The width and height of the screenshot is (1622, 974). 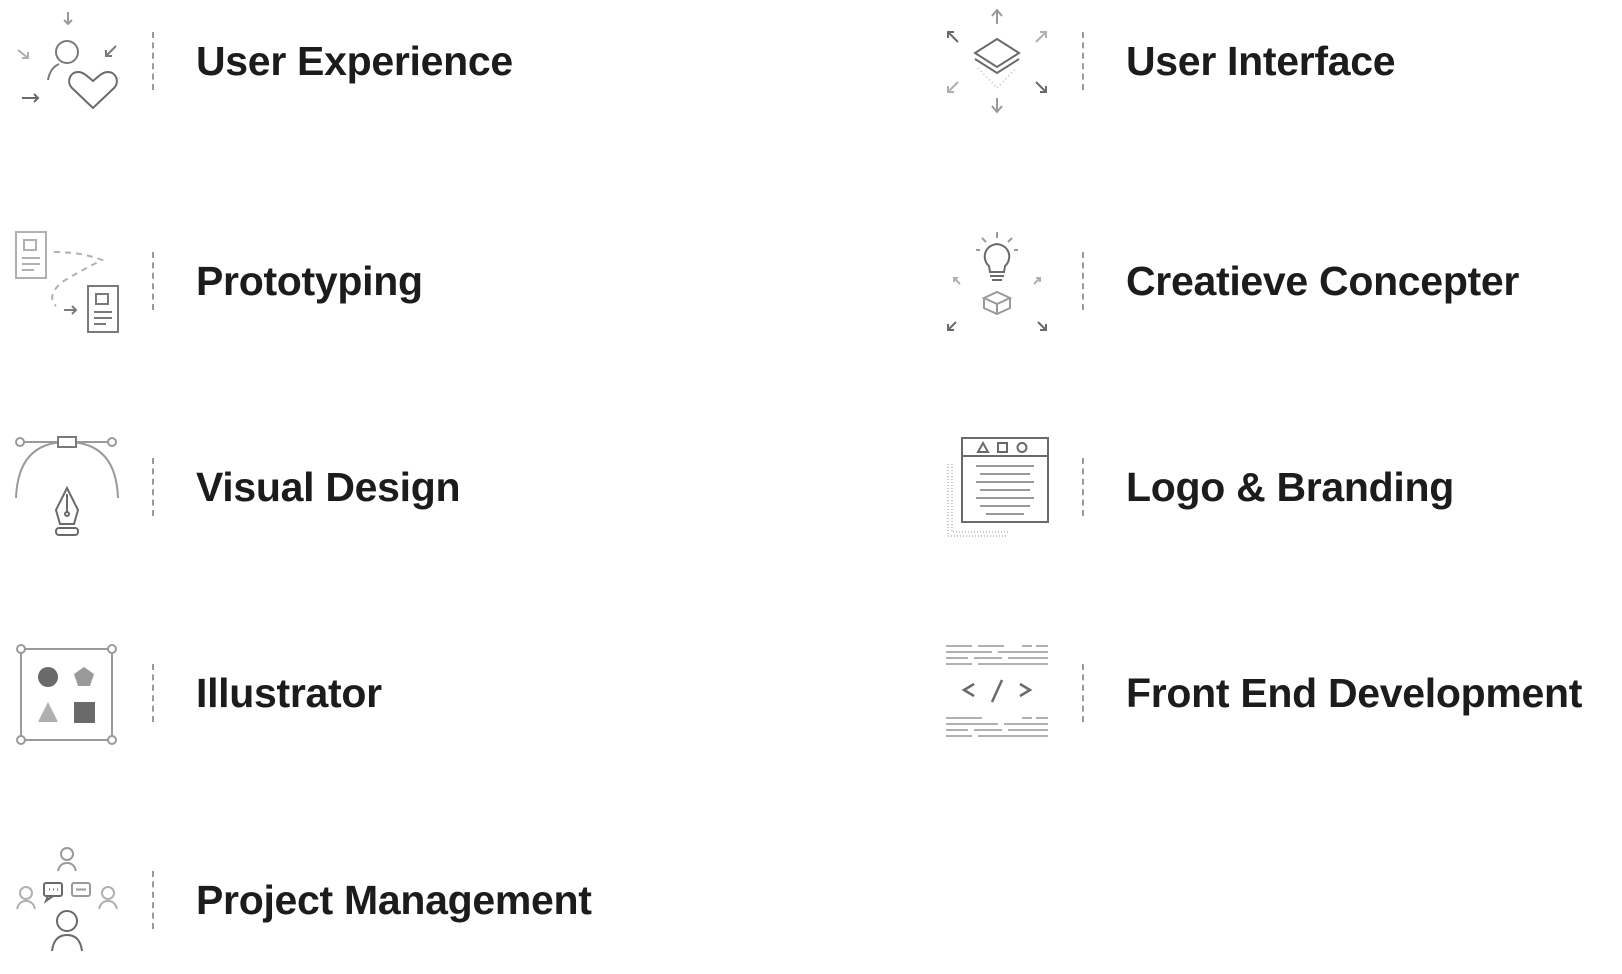 What do you see at coordinates (67, 487) in the screenshot?
I see `pen-tool-icon` at bounding box center [67, 487].